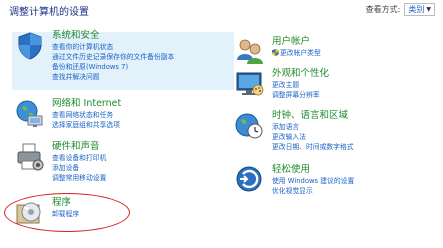 The width and height of the screenshot is (443, 248). Describe the element at coordinates (49, 12) in the screenshot. I see `page-title: 调整计算机的设置` at that location.